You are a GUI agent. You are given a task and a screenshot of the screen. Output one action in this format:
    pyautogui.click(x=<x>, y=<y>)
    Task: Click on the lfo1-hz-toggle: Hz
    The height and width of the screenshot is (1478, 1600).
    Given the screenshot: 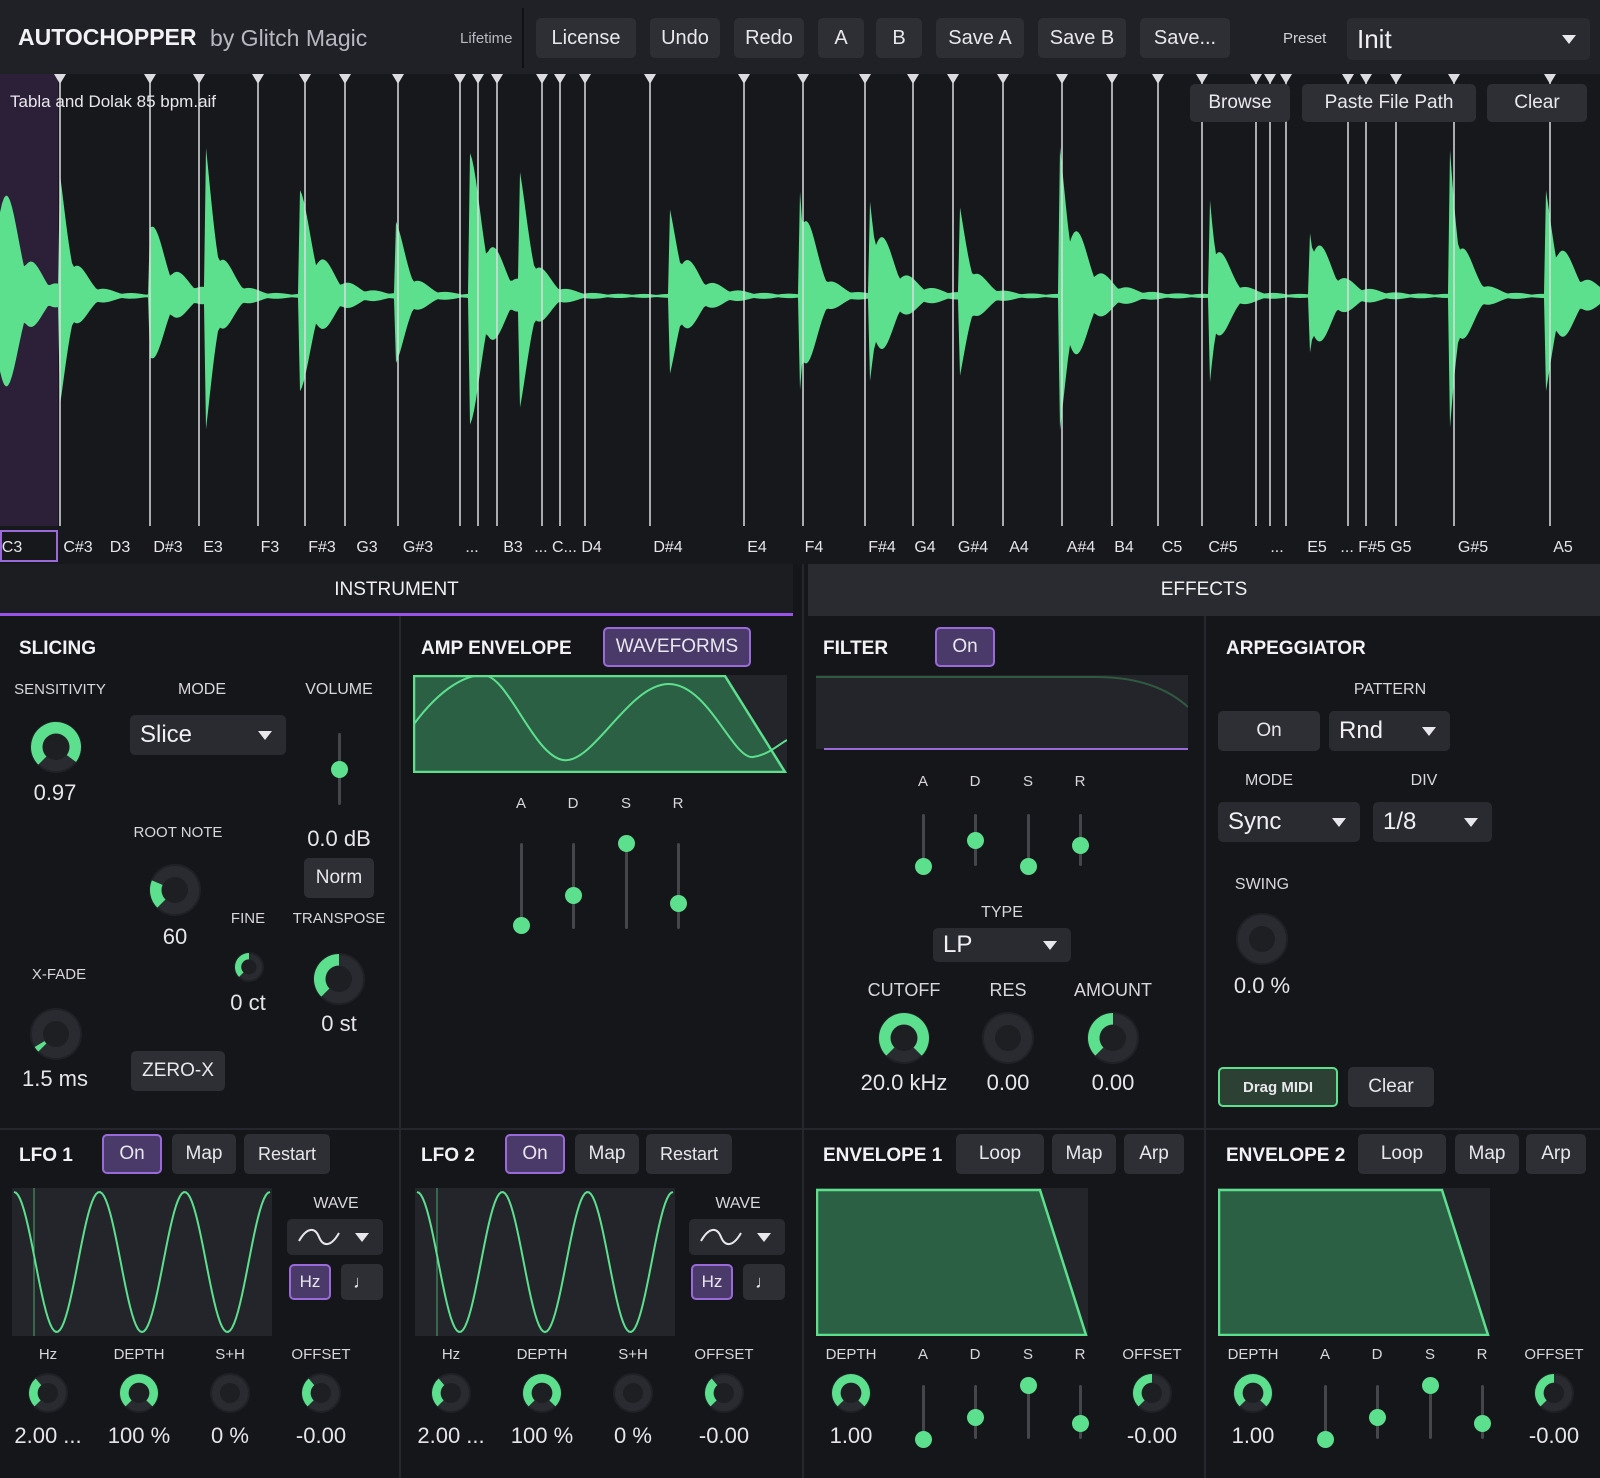 What is the action you would take?
    pyautogui.click(x=310, y=1282)
    